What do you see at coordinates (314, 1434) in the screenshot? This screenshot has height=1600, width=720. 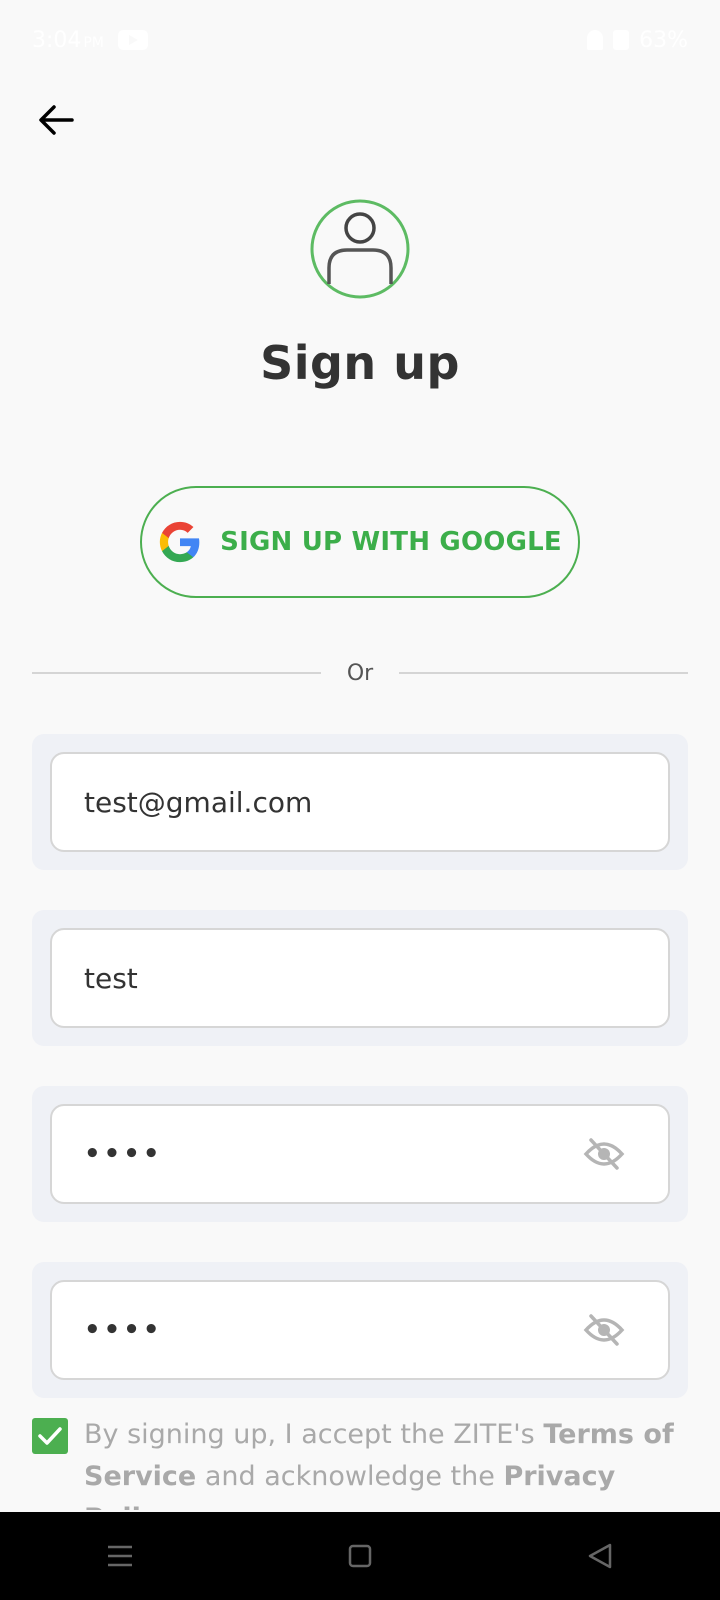 I see `terms-prefix: By signing up, I accept the ZITE's` at bounding box center [314, 1434].